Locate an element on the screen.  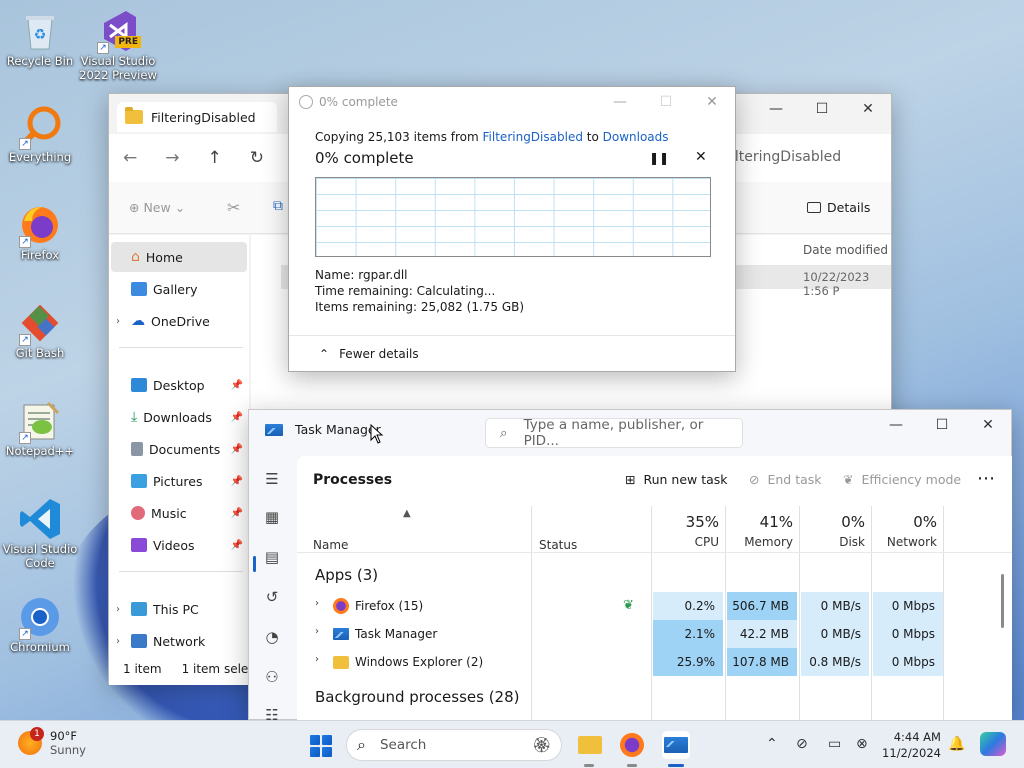
hamburger-menu-icon: ☰ is located at coordinates (272, 479).